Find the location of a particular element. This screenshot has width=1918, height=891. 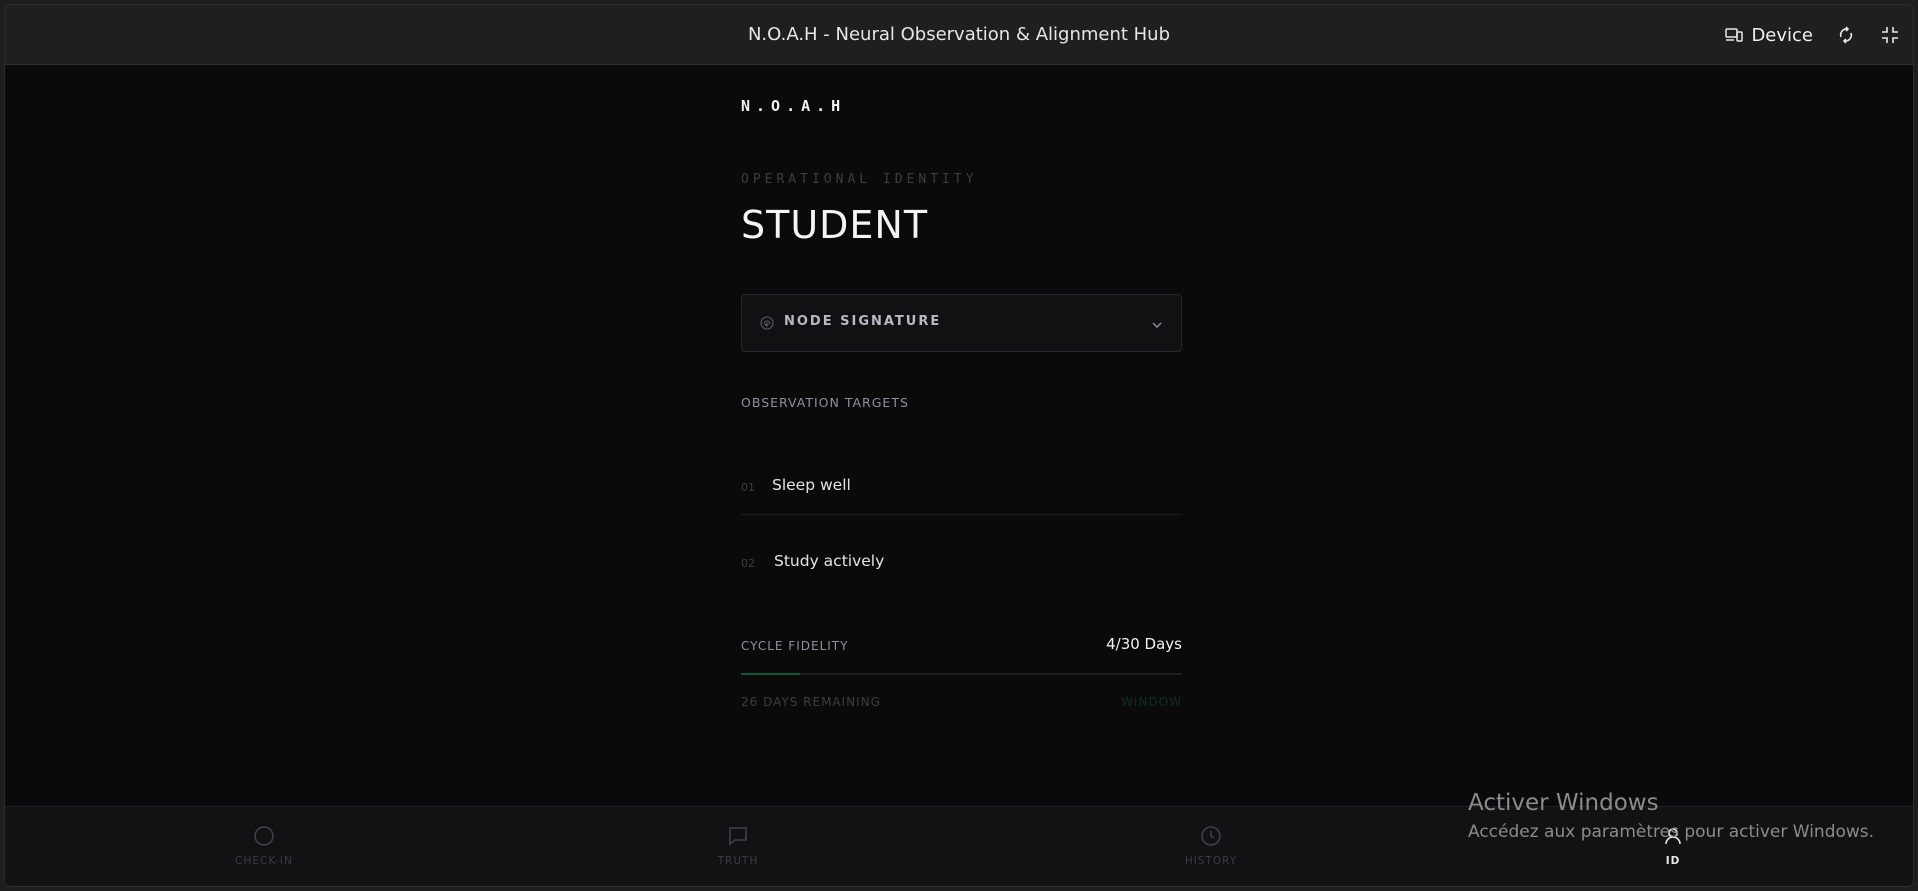

cycle-fidelity-label: CYCLE FIDELITY is located at coordinates (795, 646).